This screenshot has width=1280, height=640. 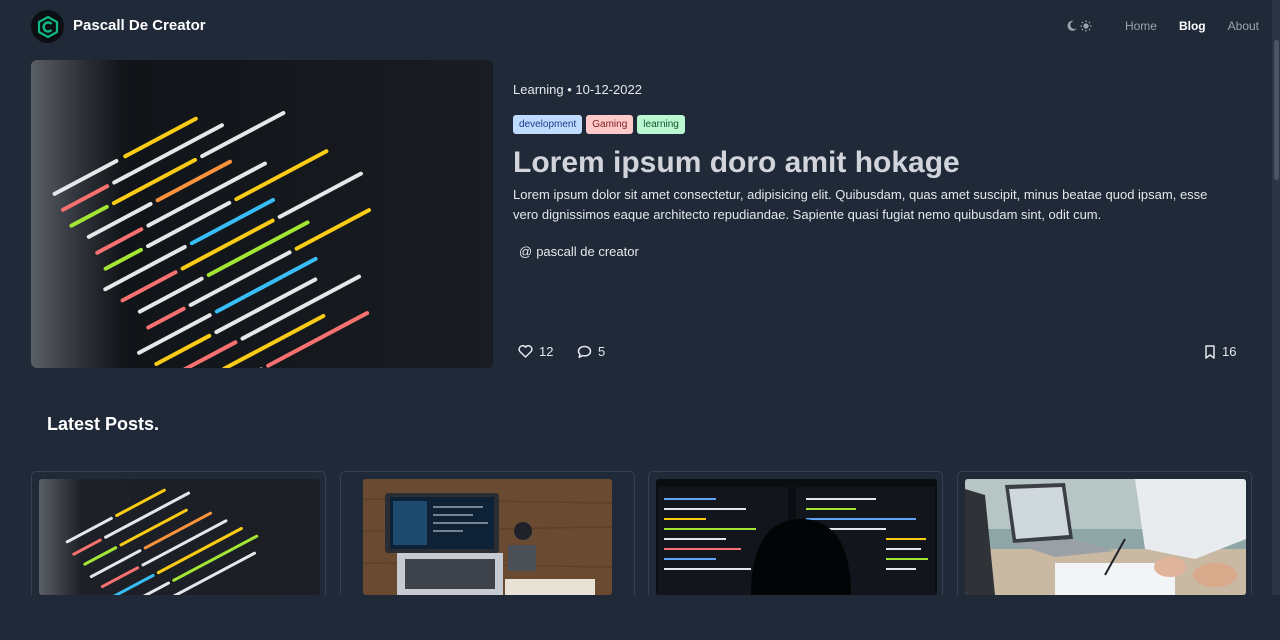 I want to click on office-laptop-thumbnail, so click(x=1105, y=537).